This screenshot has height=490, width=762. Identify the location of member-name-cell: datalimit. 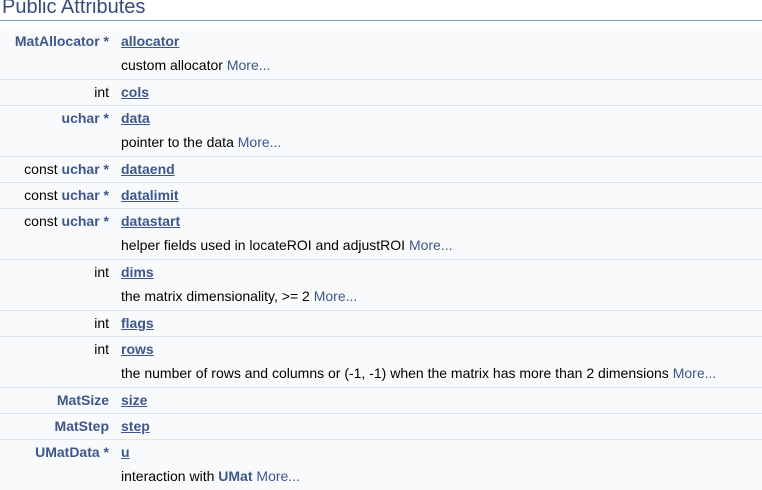
(438, 195).